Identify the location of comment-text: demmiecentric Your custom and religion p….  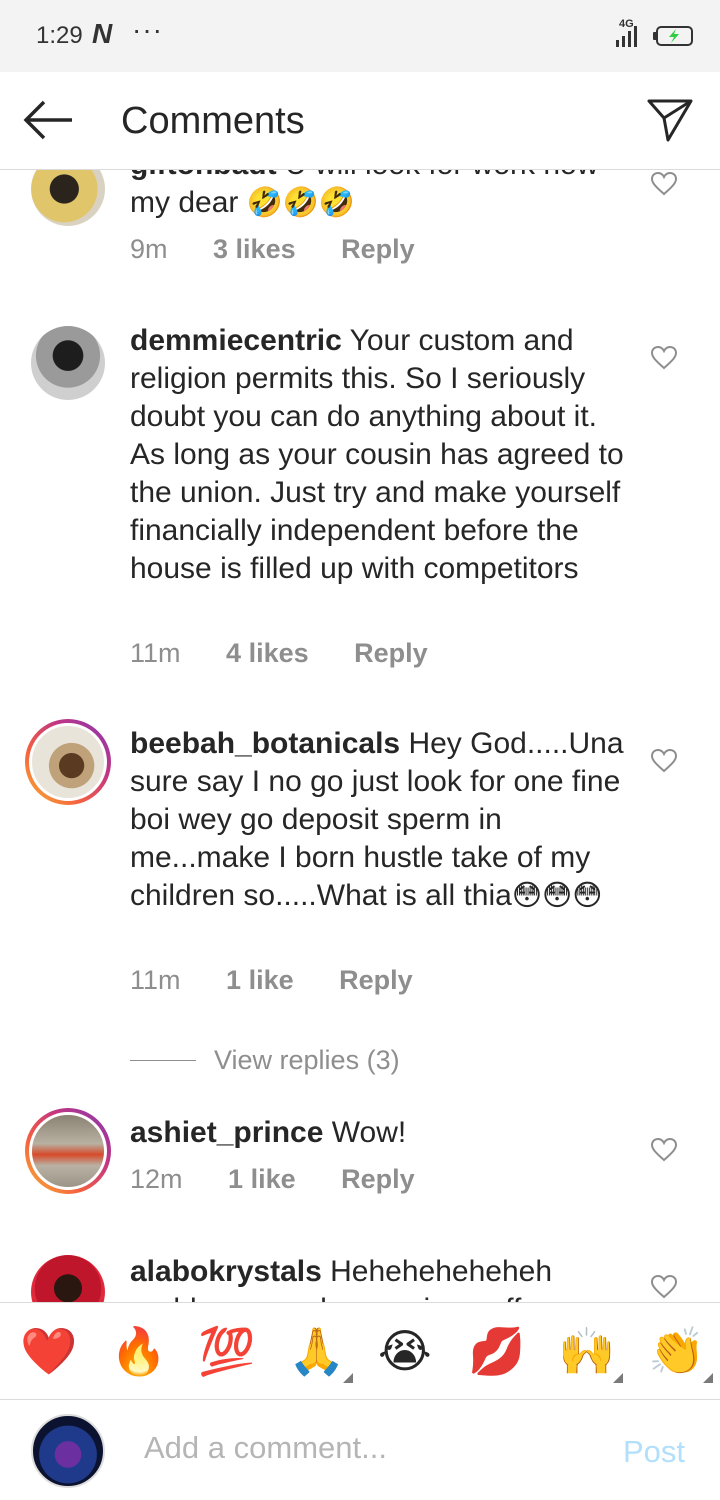
(380, 455).